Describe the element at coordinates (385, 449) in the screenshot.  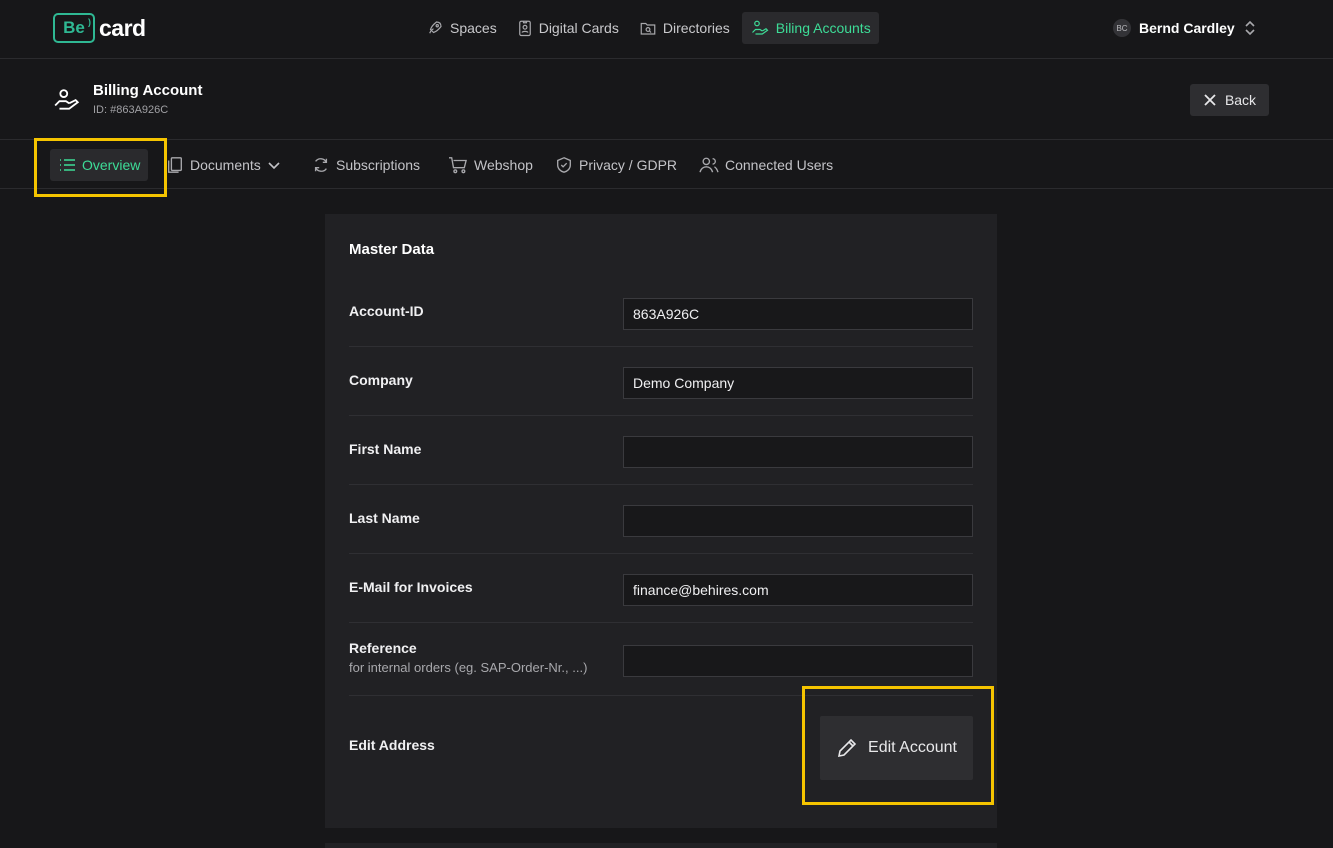
I see `field-label: First Name` at that location.